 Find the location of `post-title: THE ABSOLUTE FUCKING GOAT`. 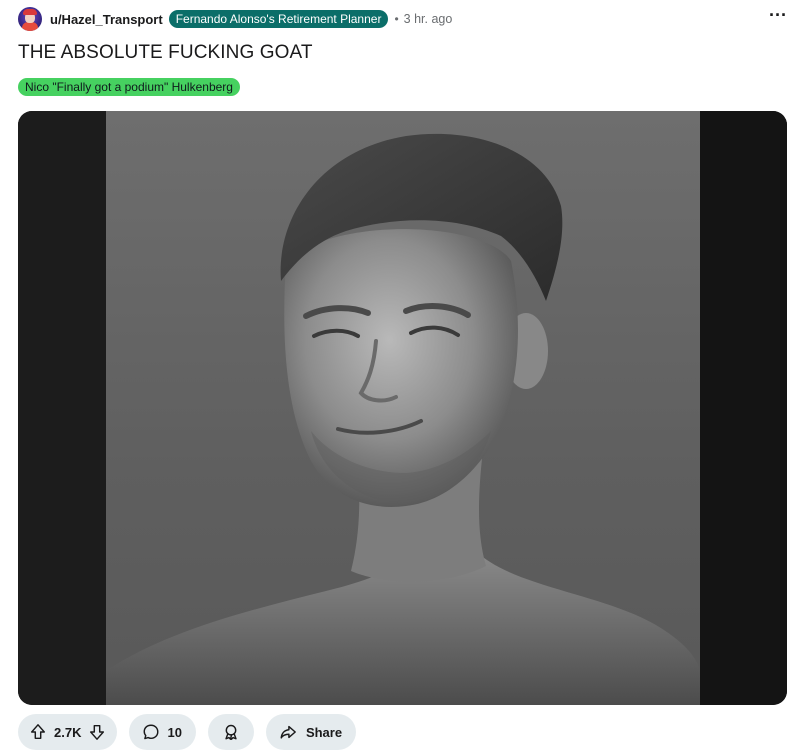

post-title: THE ABSOLUTE FUCKING GOAT is located at coordinates (165, 53).